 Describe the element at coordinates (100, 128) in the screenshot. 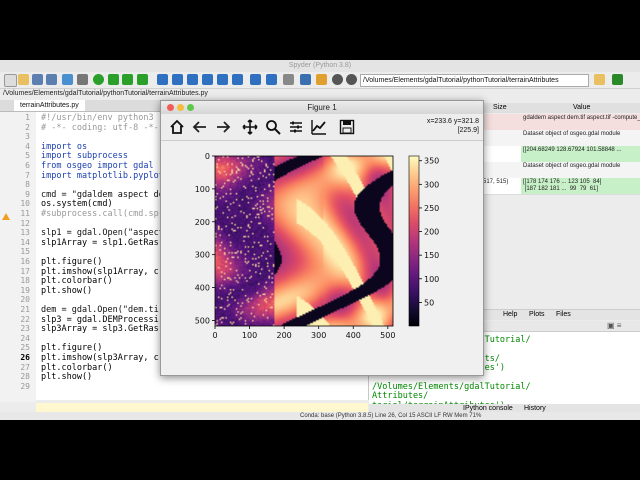

I see `code-line: # -*- coding: utf-8 -*-` at that location.